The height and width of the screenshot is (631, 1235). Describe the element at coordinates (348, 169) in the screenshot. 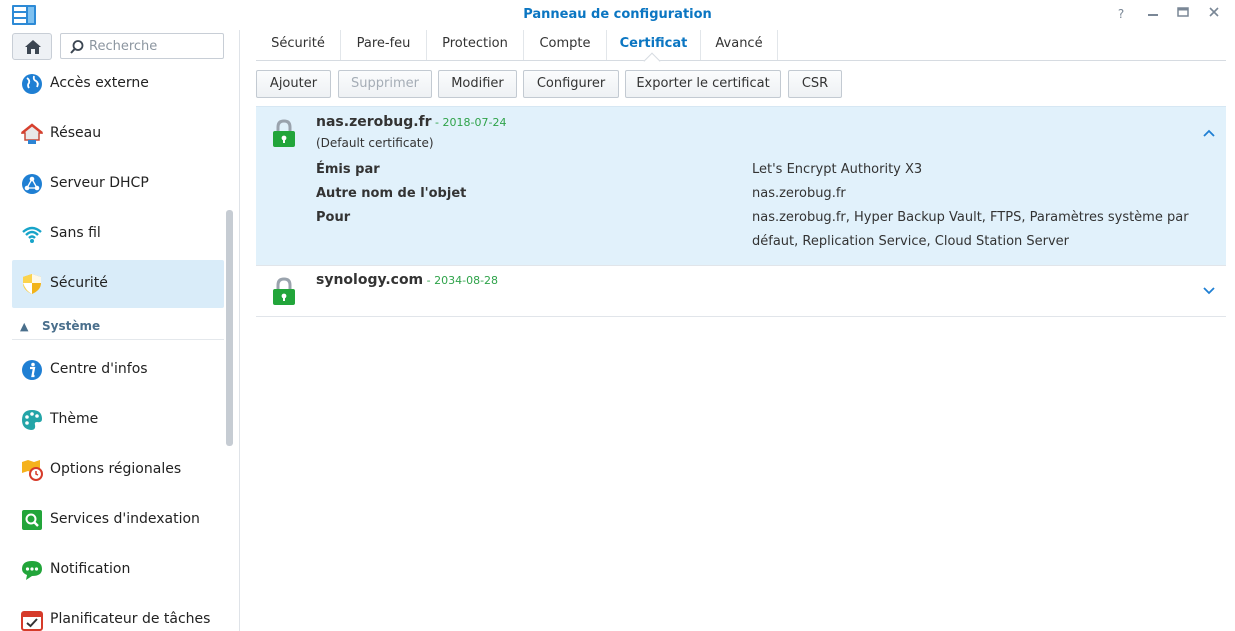

I see `detail-label-issuer: Émis par` at that location.